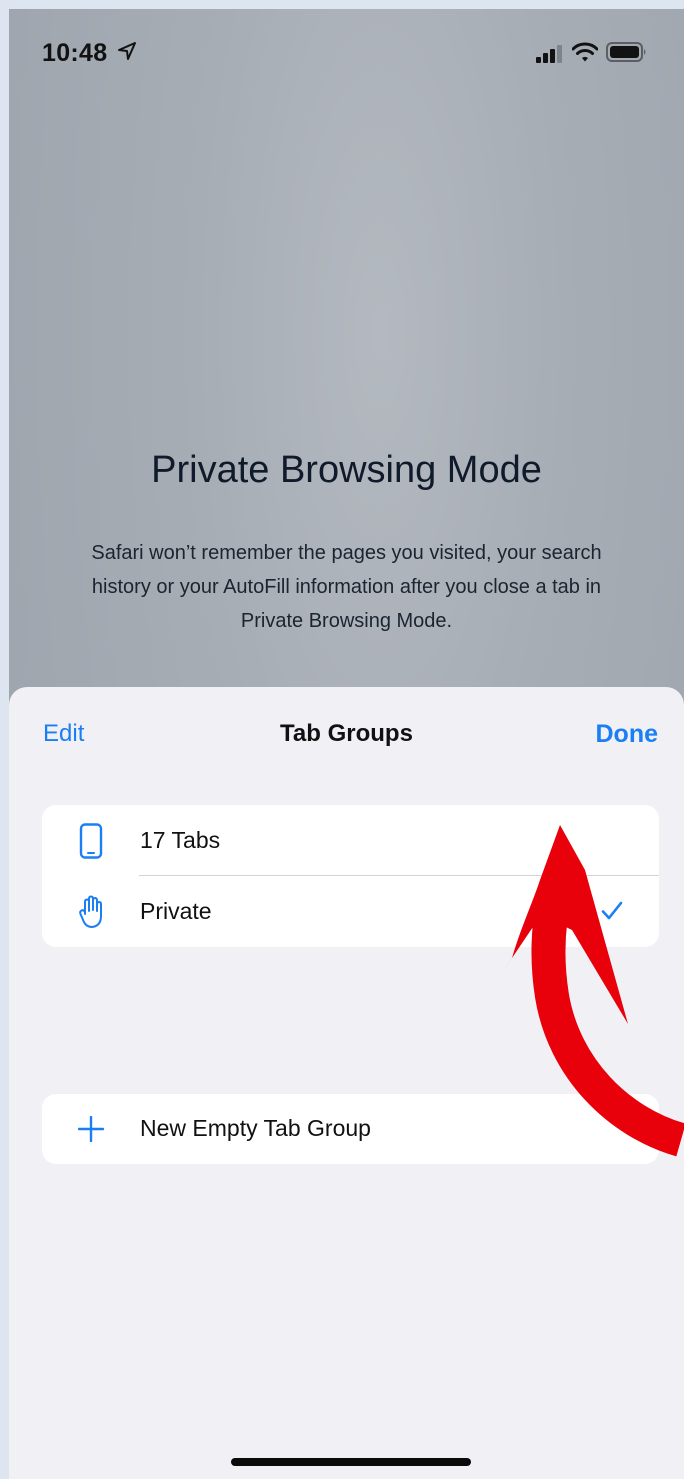 The width and height of the screenshot is (684, 1479). What do you see at coordinates (255, 1128) in the screenshot?
I see `new-group-label: New Empty Tab Group` at bounding box center [255, 1128].